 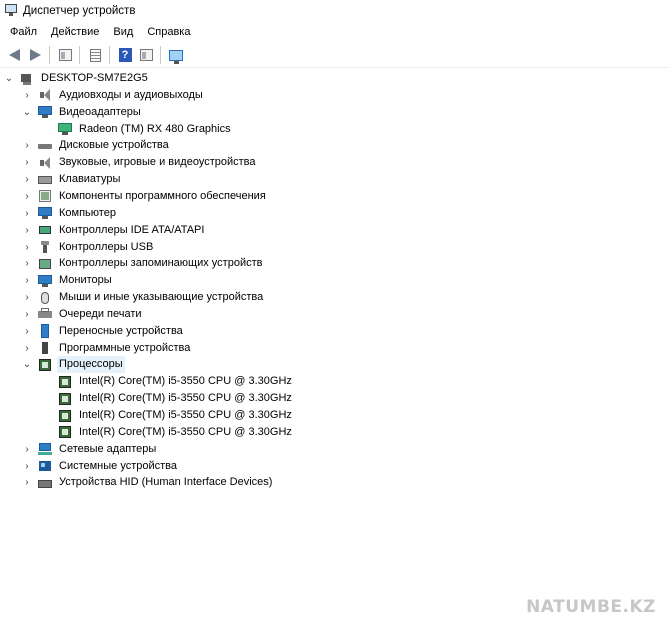 What do you see at coordinates (85, 280) in the screenshot?
I see `tree-item-label: Мониторы` at bounding box center [85, 280].